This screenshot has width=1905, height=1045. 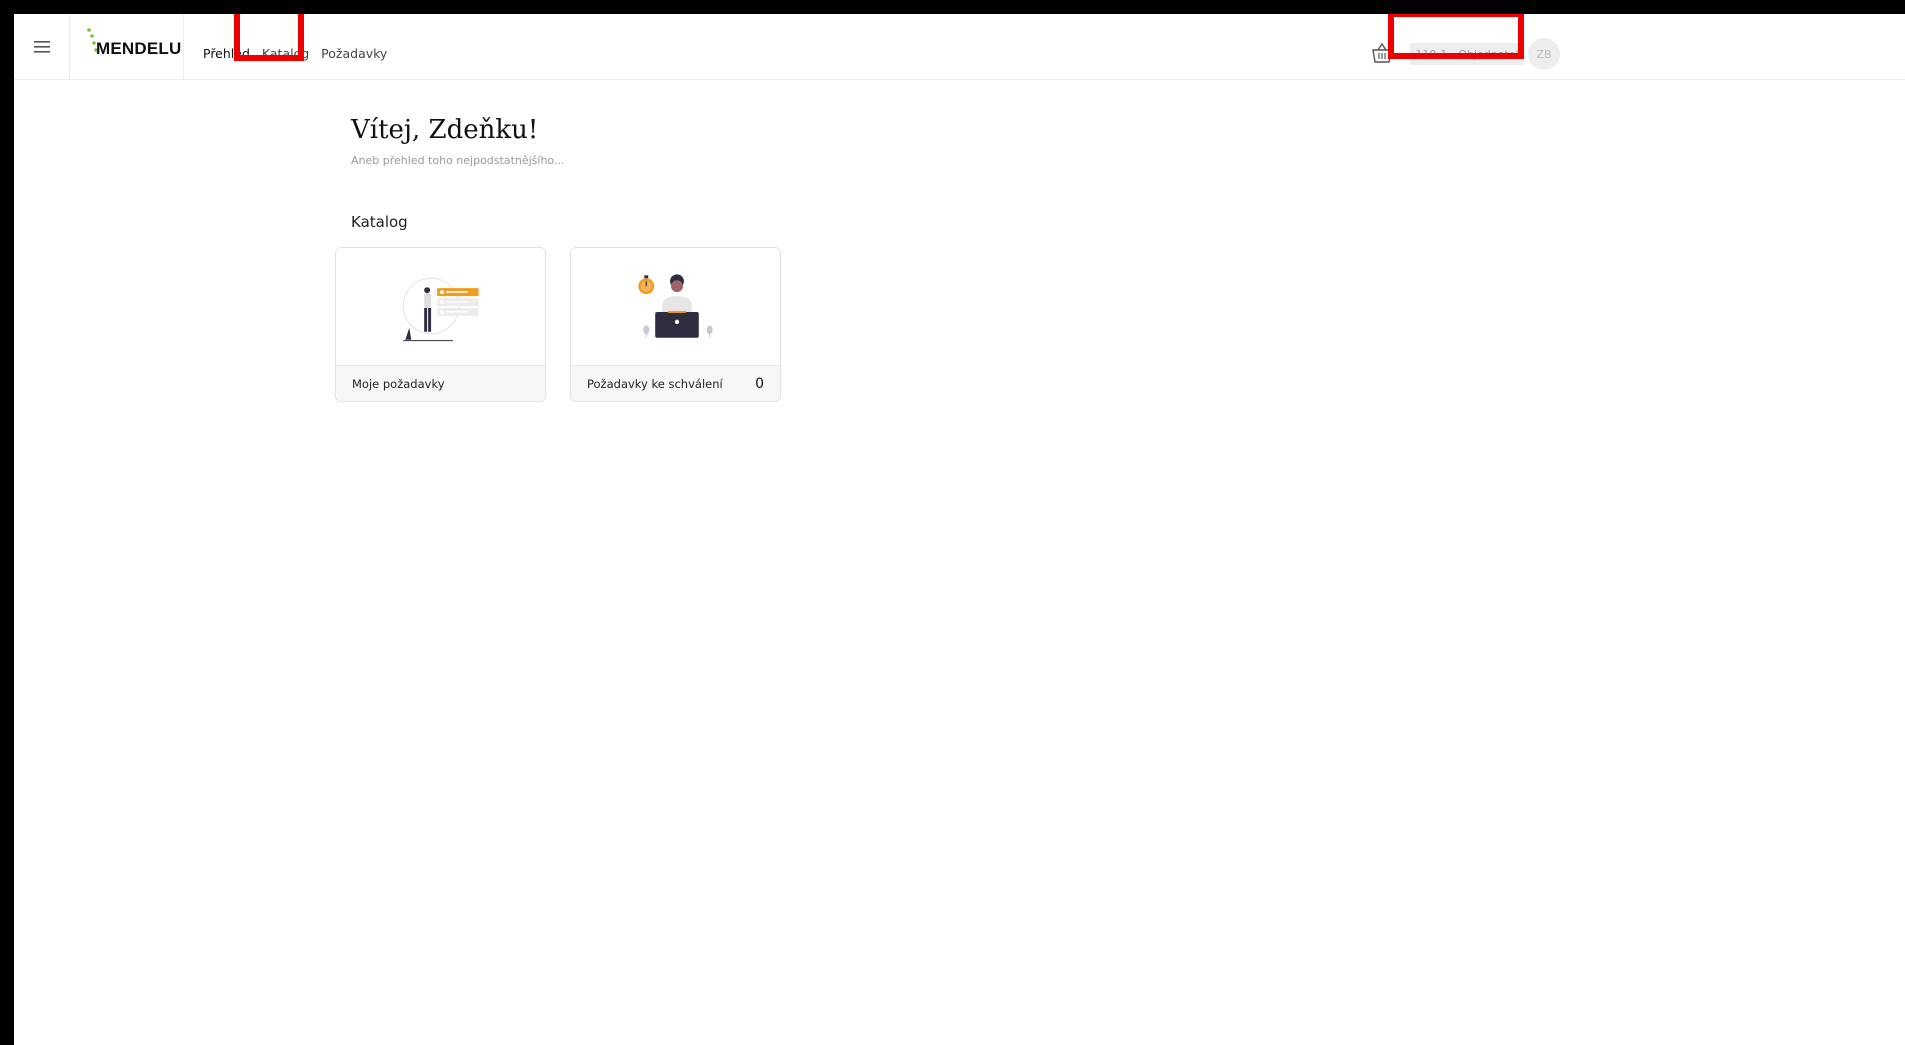 I want to click on page-title: Vítej, Zdeňku!, so click(x=445, y=130).